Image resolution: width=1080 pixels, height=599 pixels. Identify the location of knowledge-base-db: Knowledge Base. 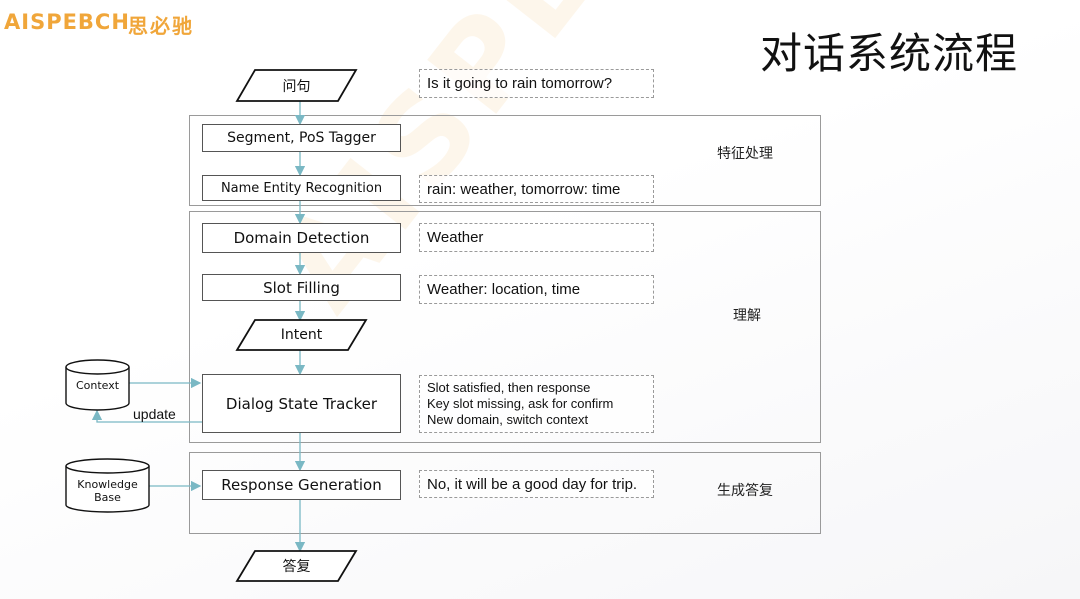
(107, 491).